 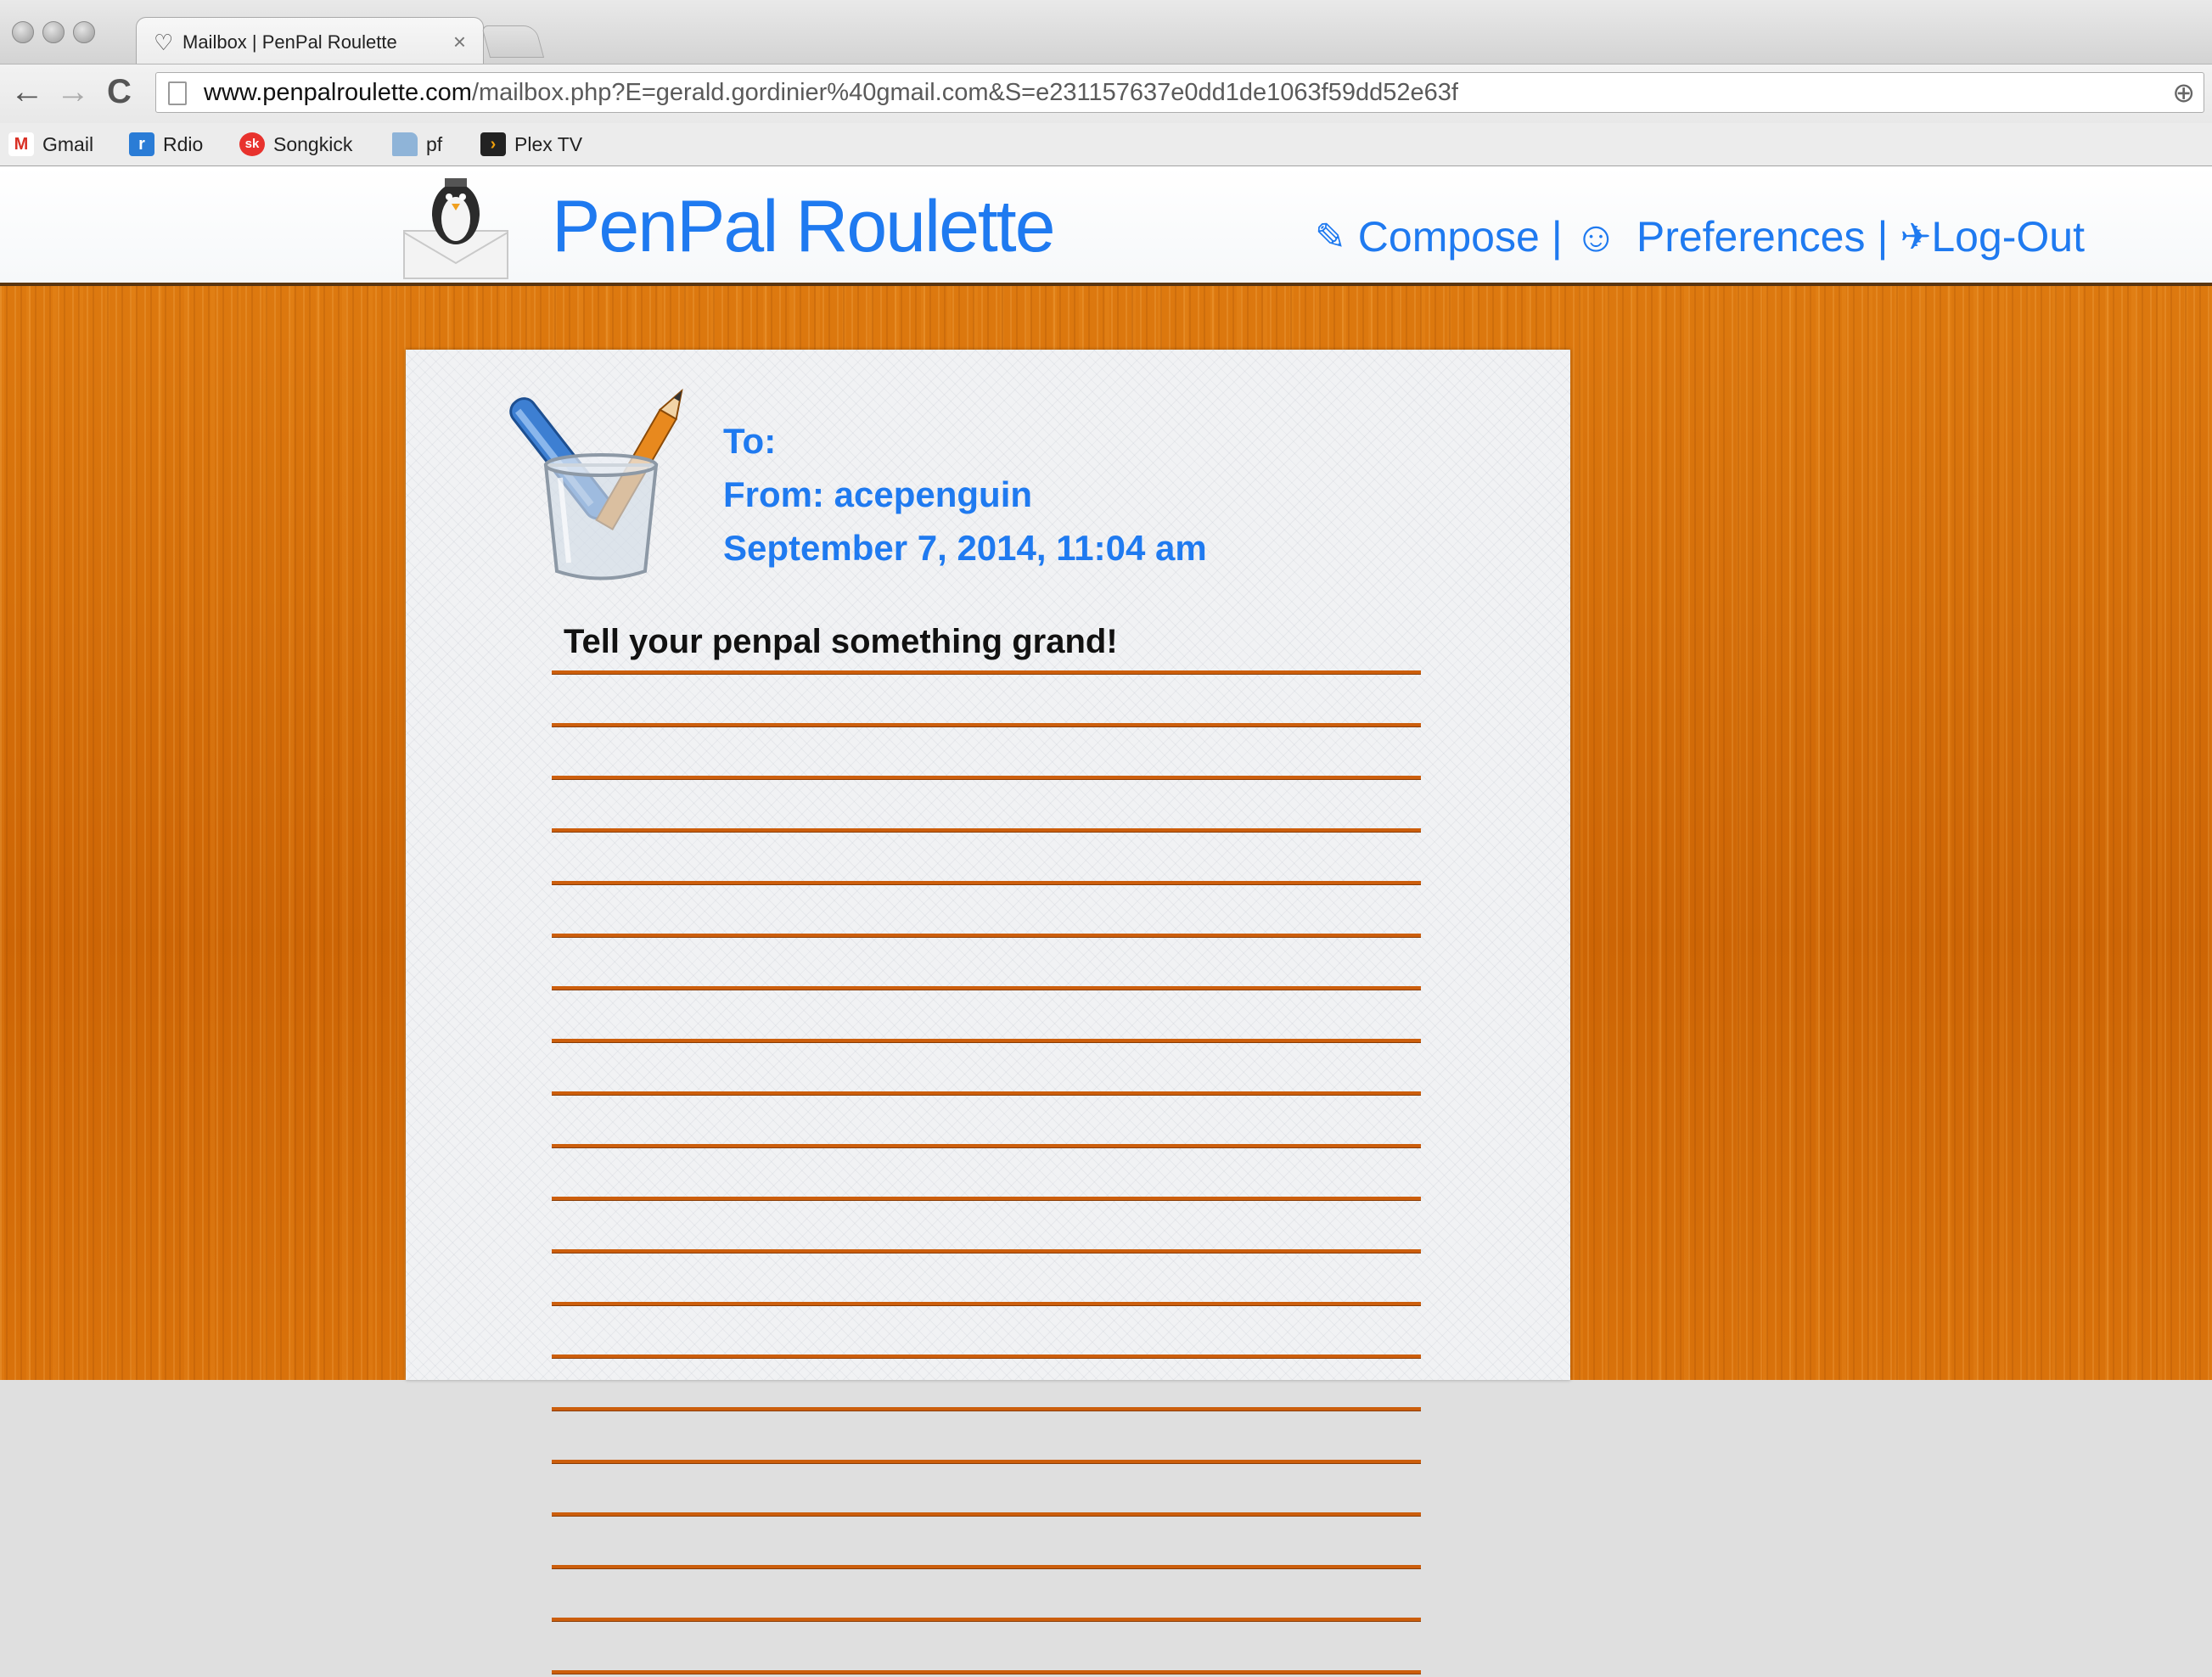 What do you see at coordinates (164, 43) in the screenshot?
I see `penpal-favicon-icon: ♡` at bounding box center [164, 43].